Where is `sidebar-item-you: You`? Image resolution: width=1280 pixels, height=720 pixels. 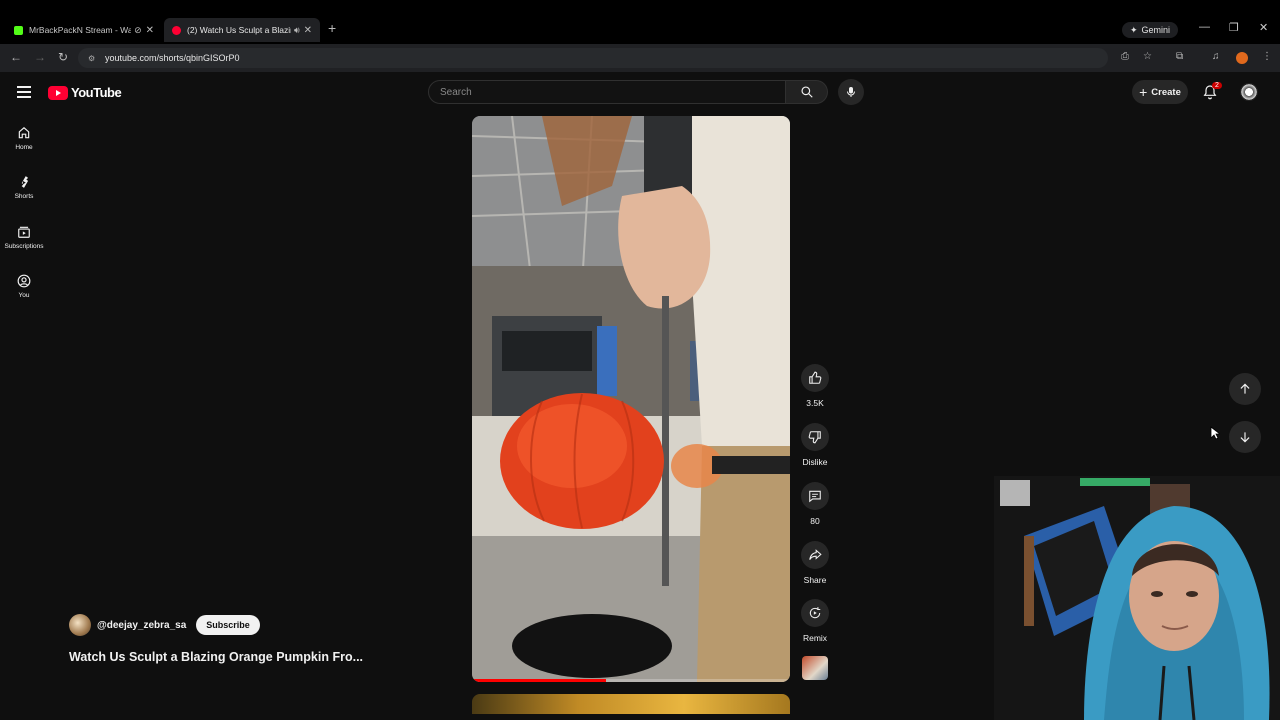 sidebar-item-you: You is located at coordinates (24, 286).